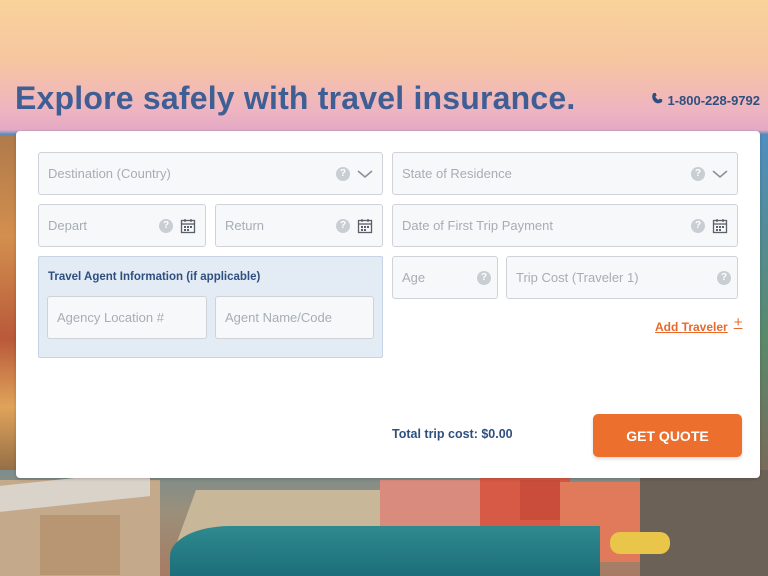 The height and width of the screenshot is (576, 768). I want to click on background-cliff-right, so click(764, 305).